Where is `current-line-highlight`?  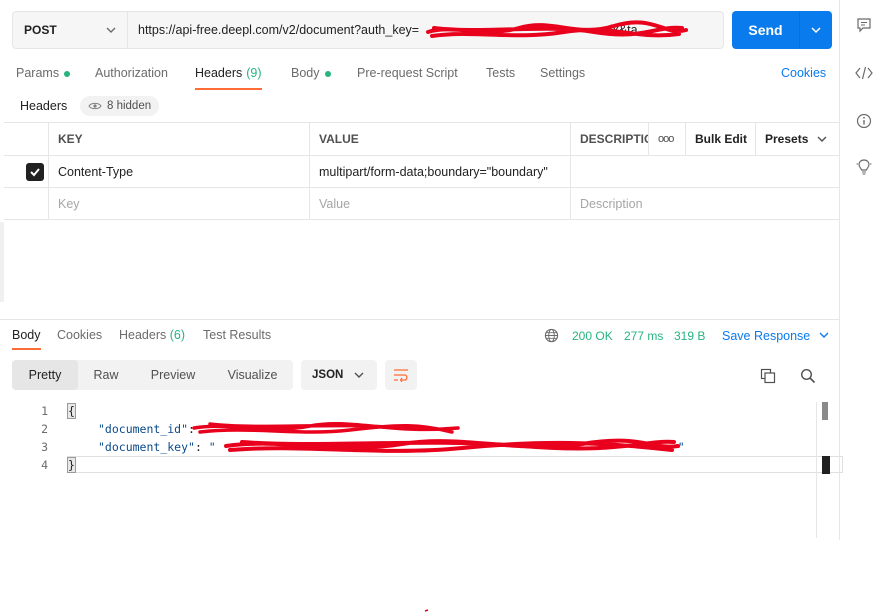 current-line-highlight is located at coordinates (455, 464).